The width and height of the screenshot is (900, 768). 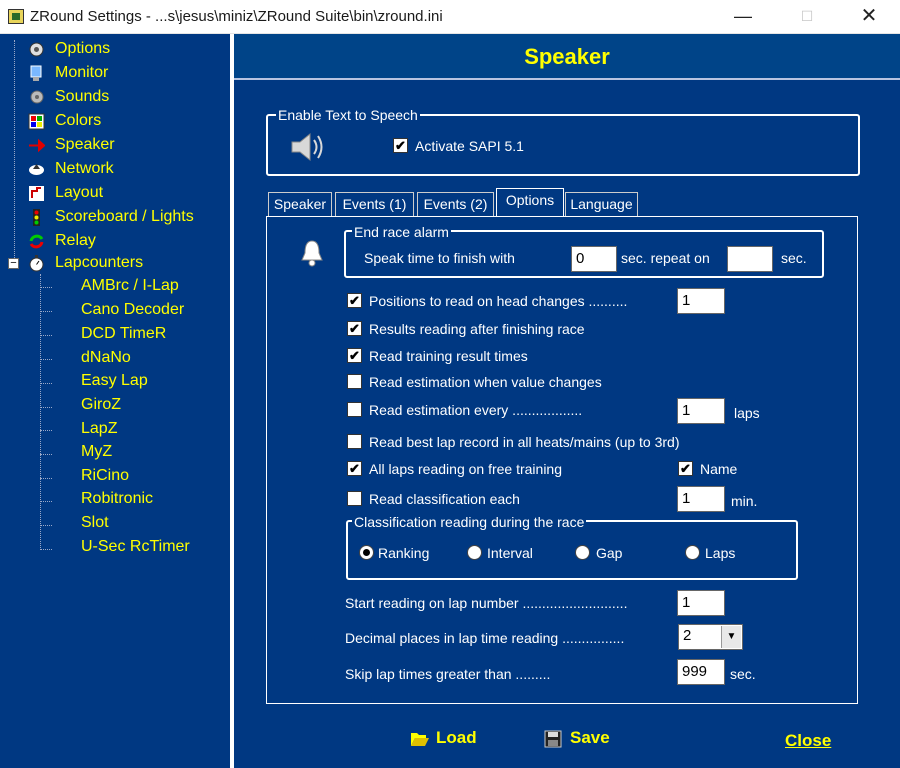 What do you see at coordinates (609, 553) in the screenshot?
I see `radio-gap-label: Gap` at bounding box center [609, 553].